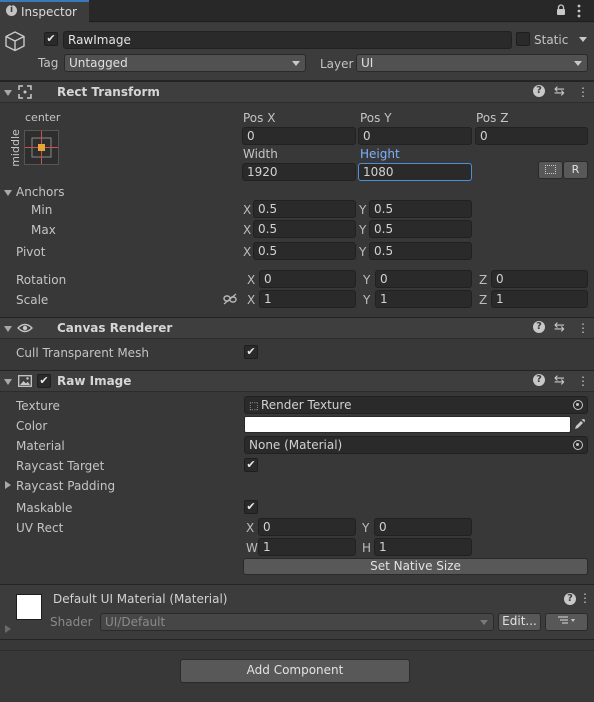 The height and width of the screenshot is (702, 594). I want to click on info-icon: i, so click(11, 10).